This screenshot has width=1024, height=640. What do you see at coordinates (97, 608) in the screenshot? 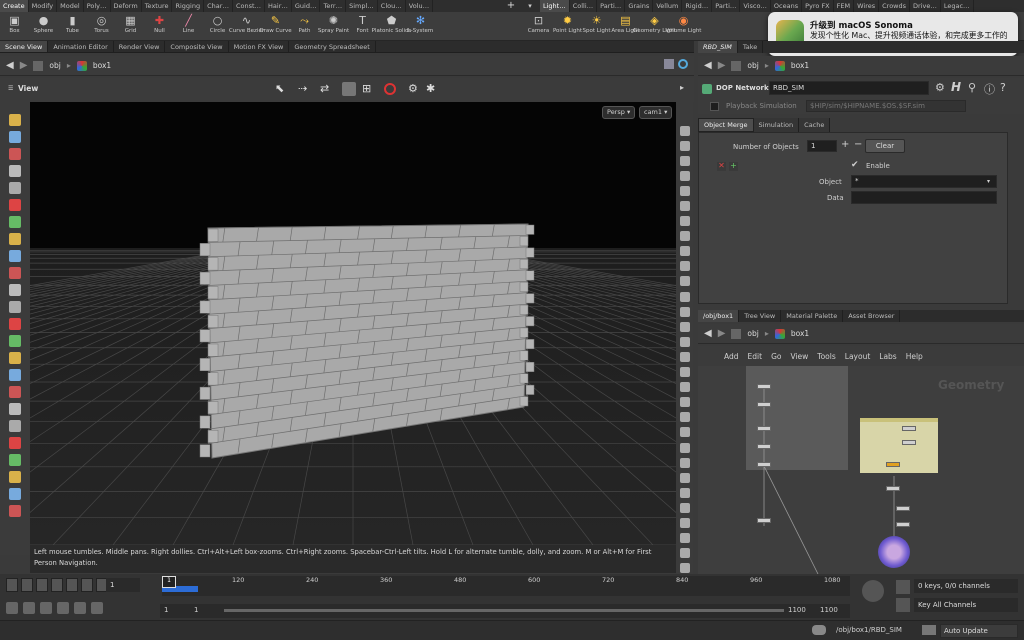
I see `global-icon` at bounding box center [97, 608].